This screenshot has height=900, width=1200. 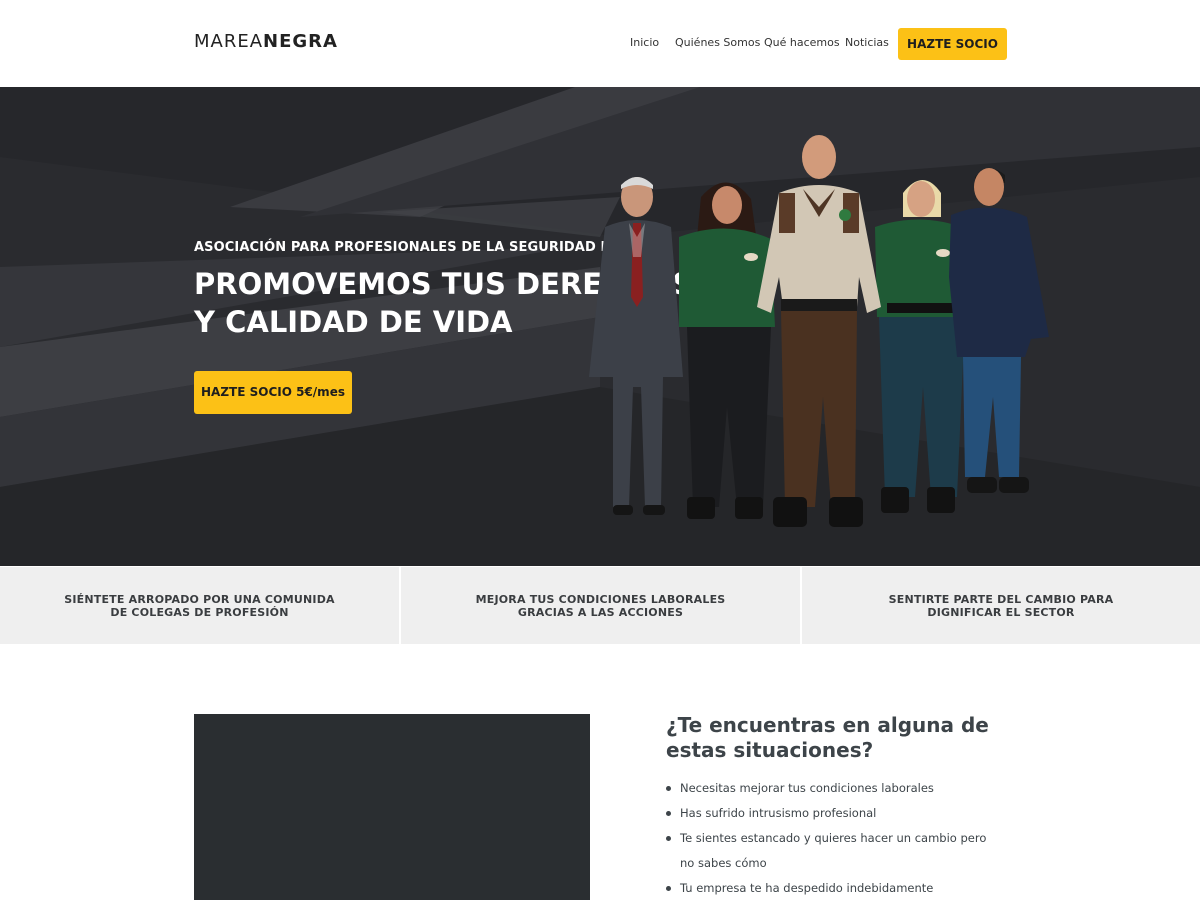 I want to click on nav-que-hacemos: Qué hacemos, so click(x=802, y=42).